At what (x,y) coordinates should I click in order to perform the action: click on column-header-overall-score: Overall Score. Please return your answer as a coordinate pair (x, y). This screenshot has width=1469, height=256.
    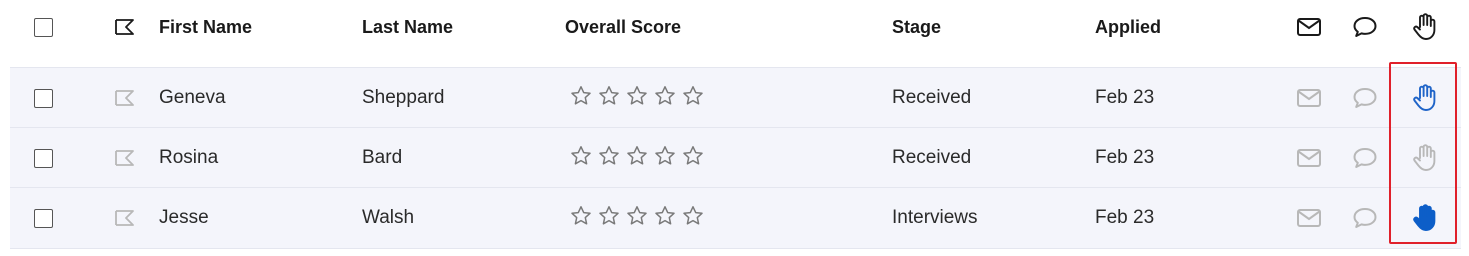
    Looking at the image, I should click on (623, 27).